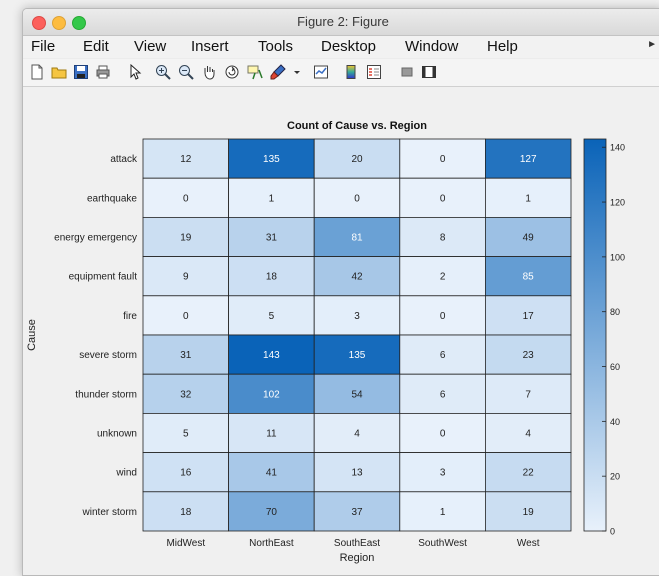 The image size is (659, 576). What do you see at coordinates (431, 46) in the screenshot?
I see `menu-window: Window` at bounding box center [431, 46].